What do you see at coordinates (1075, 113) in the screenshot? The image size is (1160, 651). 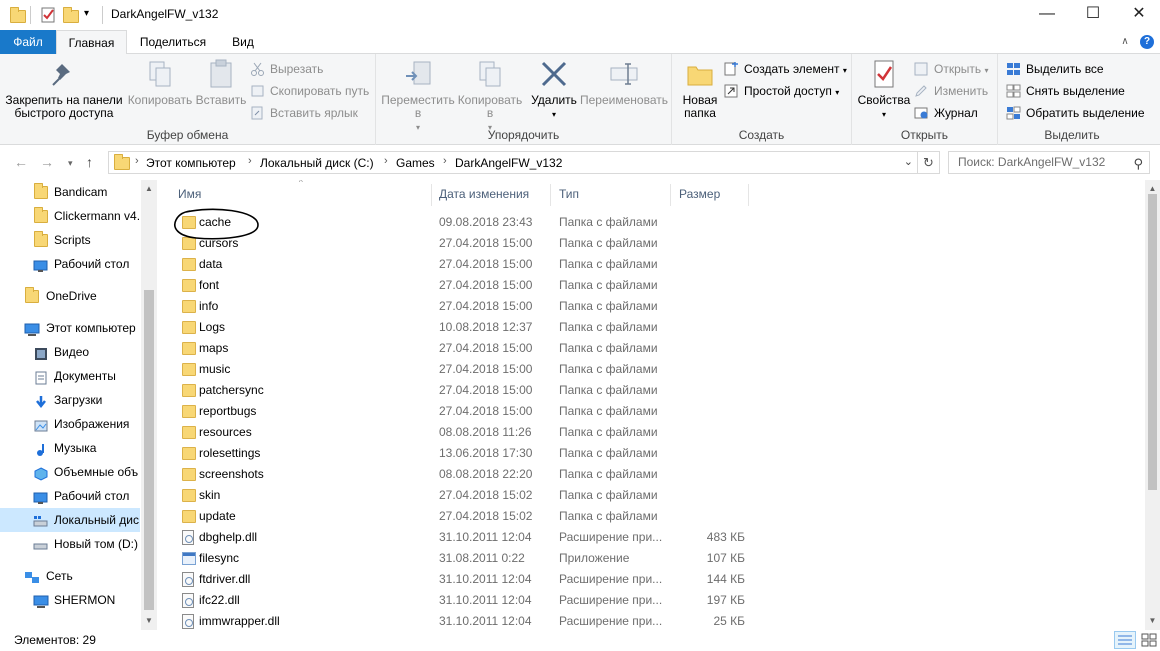 I see `invert-selection-button: Обратить выделение` at bounding box center [1075, 113].